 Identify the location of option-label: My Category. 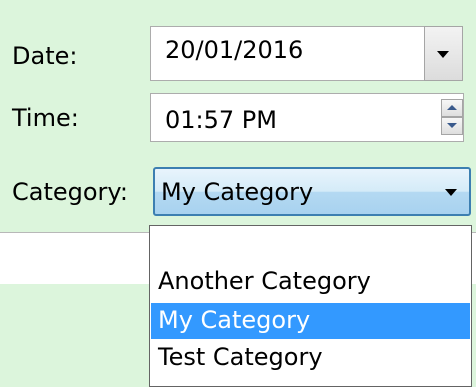
(234, 320).